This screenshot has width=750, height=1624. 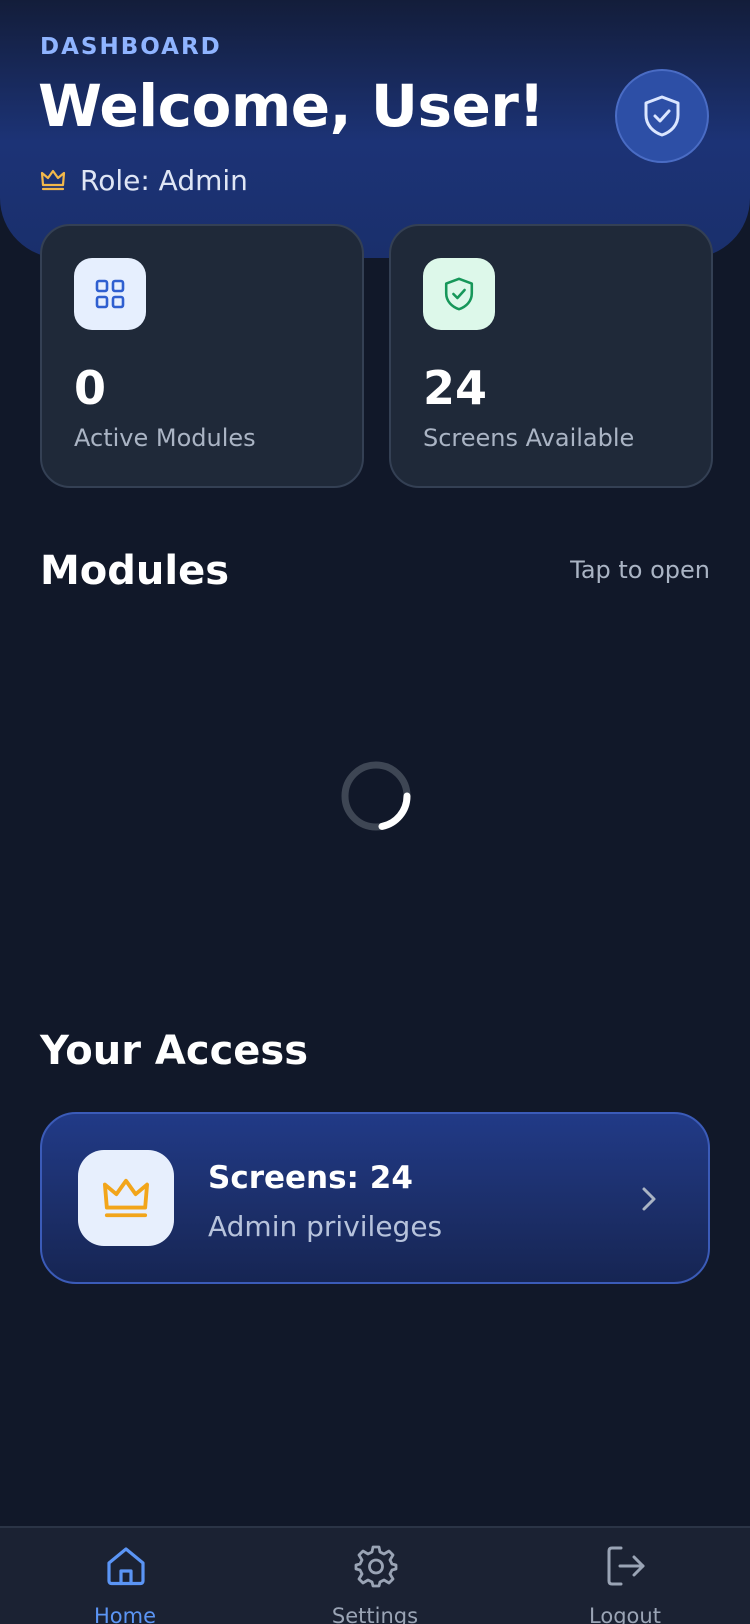 I want to click on nav-label: Settings, so click(x=375, y=1614).